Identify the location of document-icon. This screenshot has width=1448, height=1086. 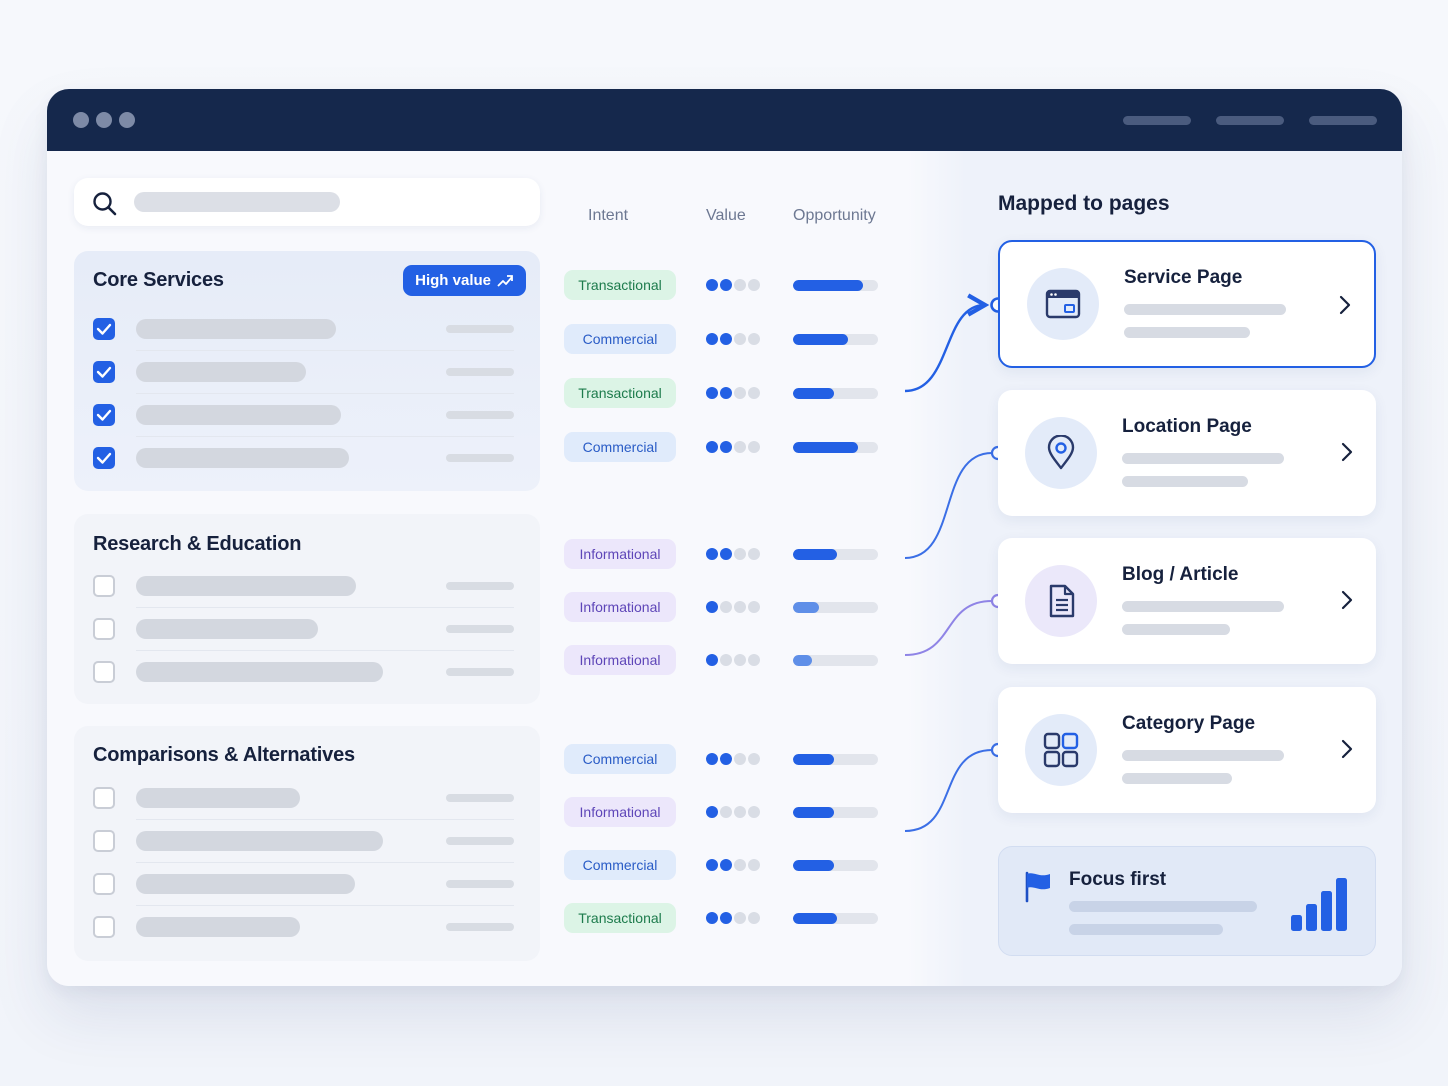
(1062, 601).